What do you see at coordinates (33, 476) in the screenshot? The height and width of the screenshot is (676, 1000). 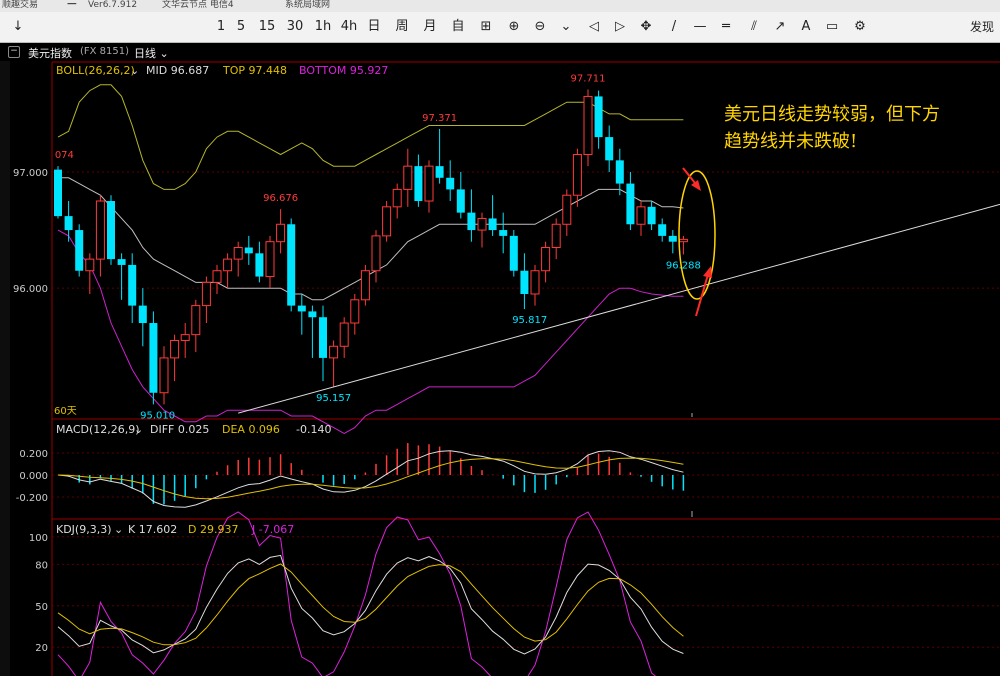 I see `macd-tick-label: 0.000` at bounding box center [33, 476].